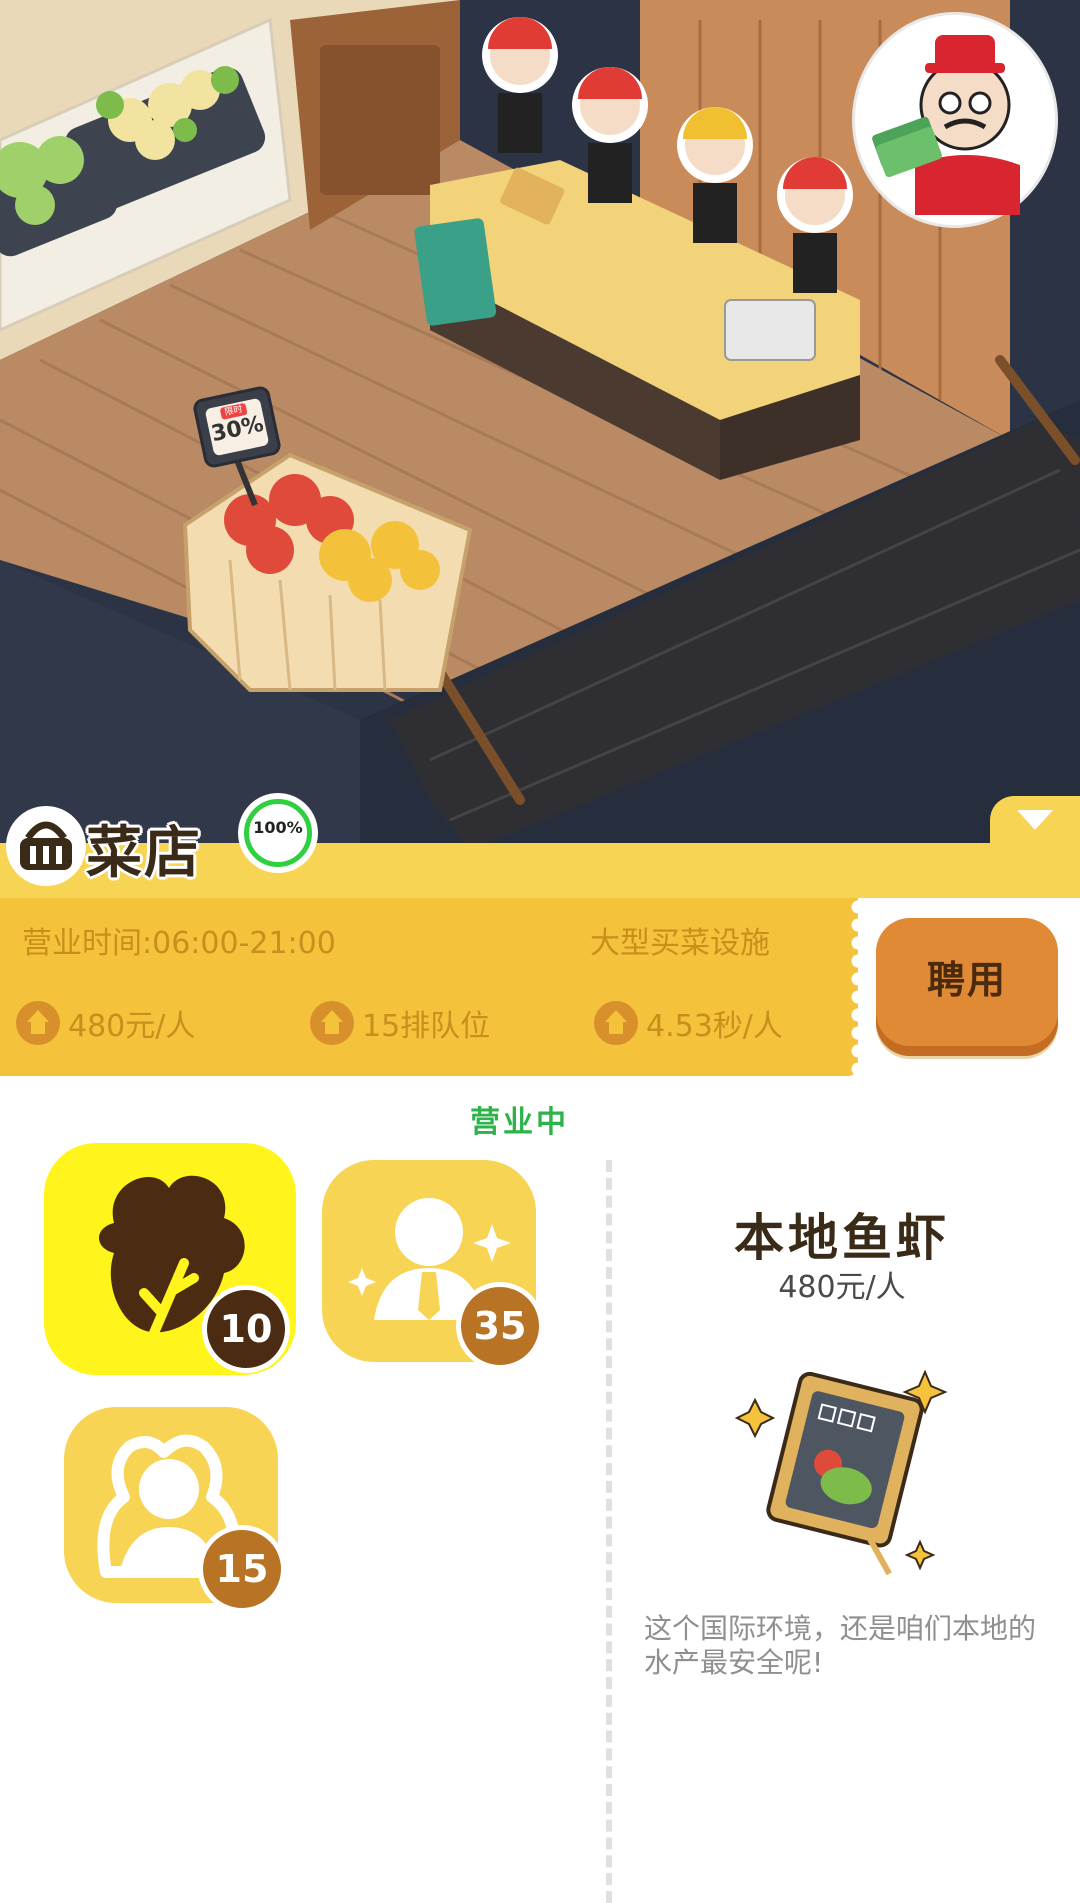 The height and width of the screenshot is (1903, 1080). Describe the element at coordinates (246, 1329) in the screenshot. I see `tile-vegetable-badge: 10` at that location.